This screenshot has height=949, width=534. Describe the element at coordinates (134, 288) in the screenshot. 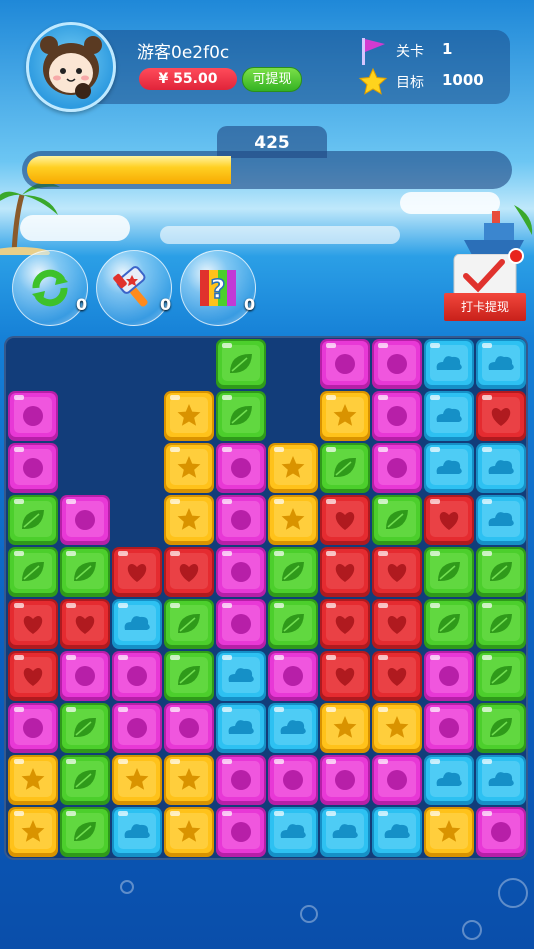

I see `hammer-tool-button` at that location.